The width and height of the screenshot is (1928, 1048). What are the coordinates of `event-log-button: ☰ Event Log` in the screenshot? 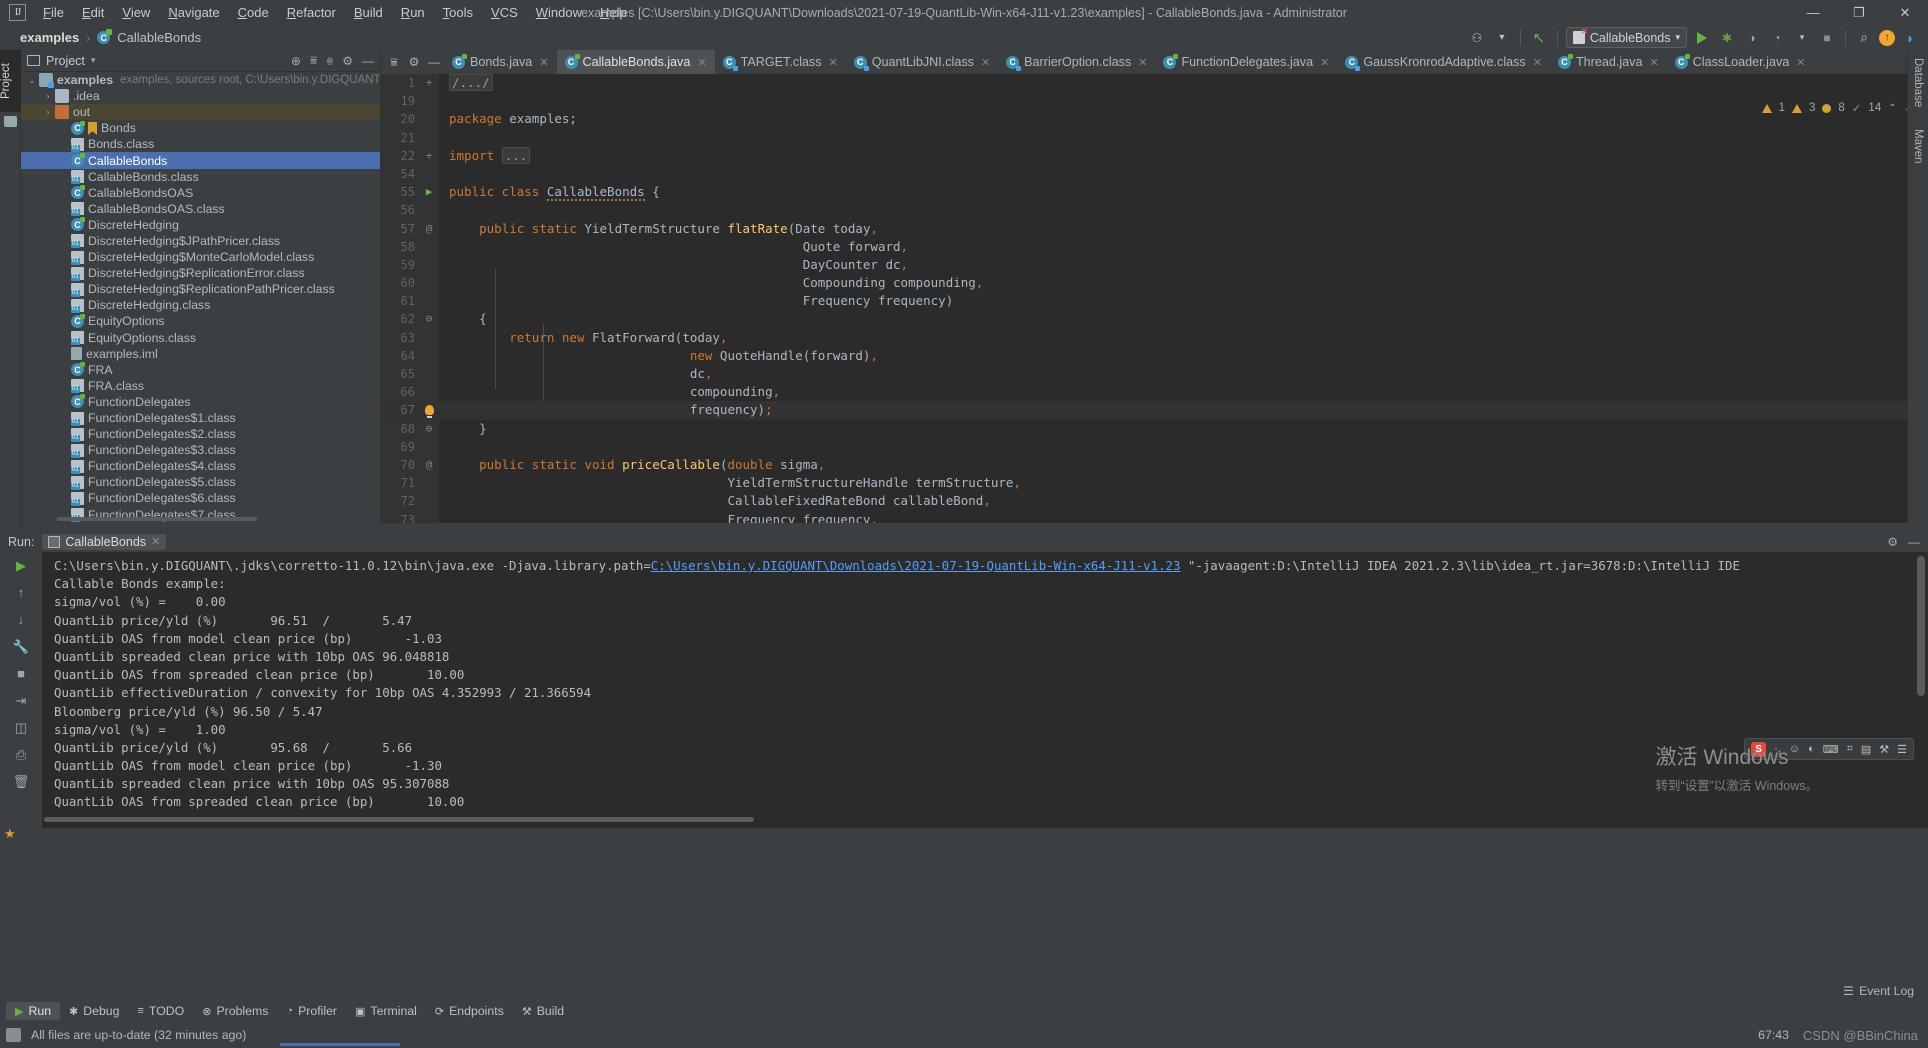 It's located at (1878, 991).